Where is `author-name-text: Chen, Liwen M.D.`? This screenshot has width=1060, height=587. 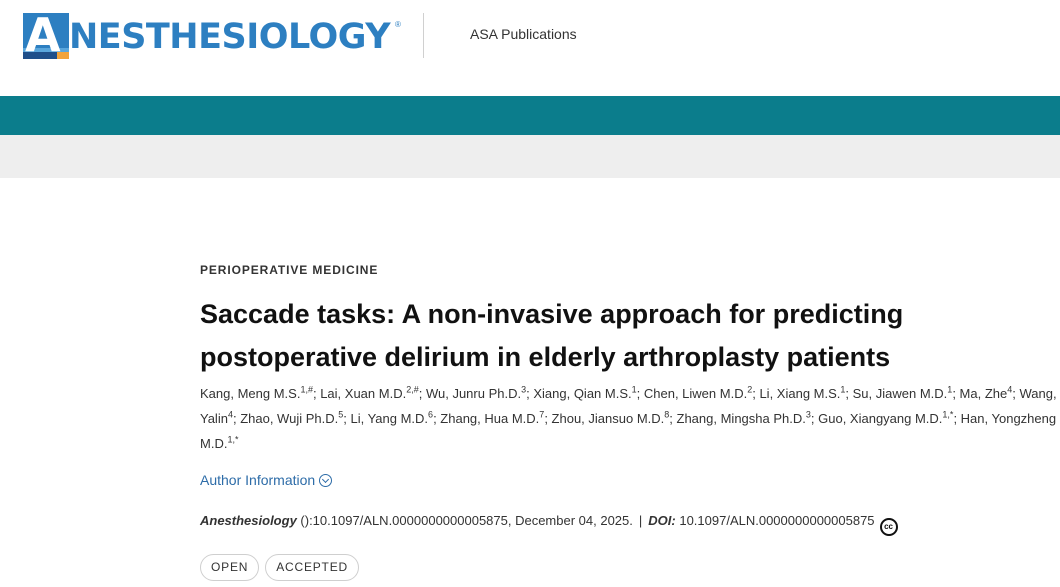
author-name-text: Chen, Liwen M.D. is located at coordinates (695, 393).